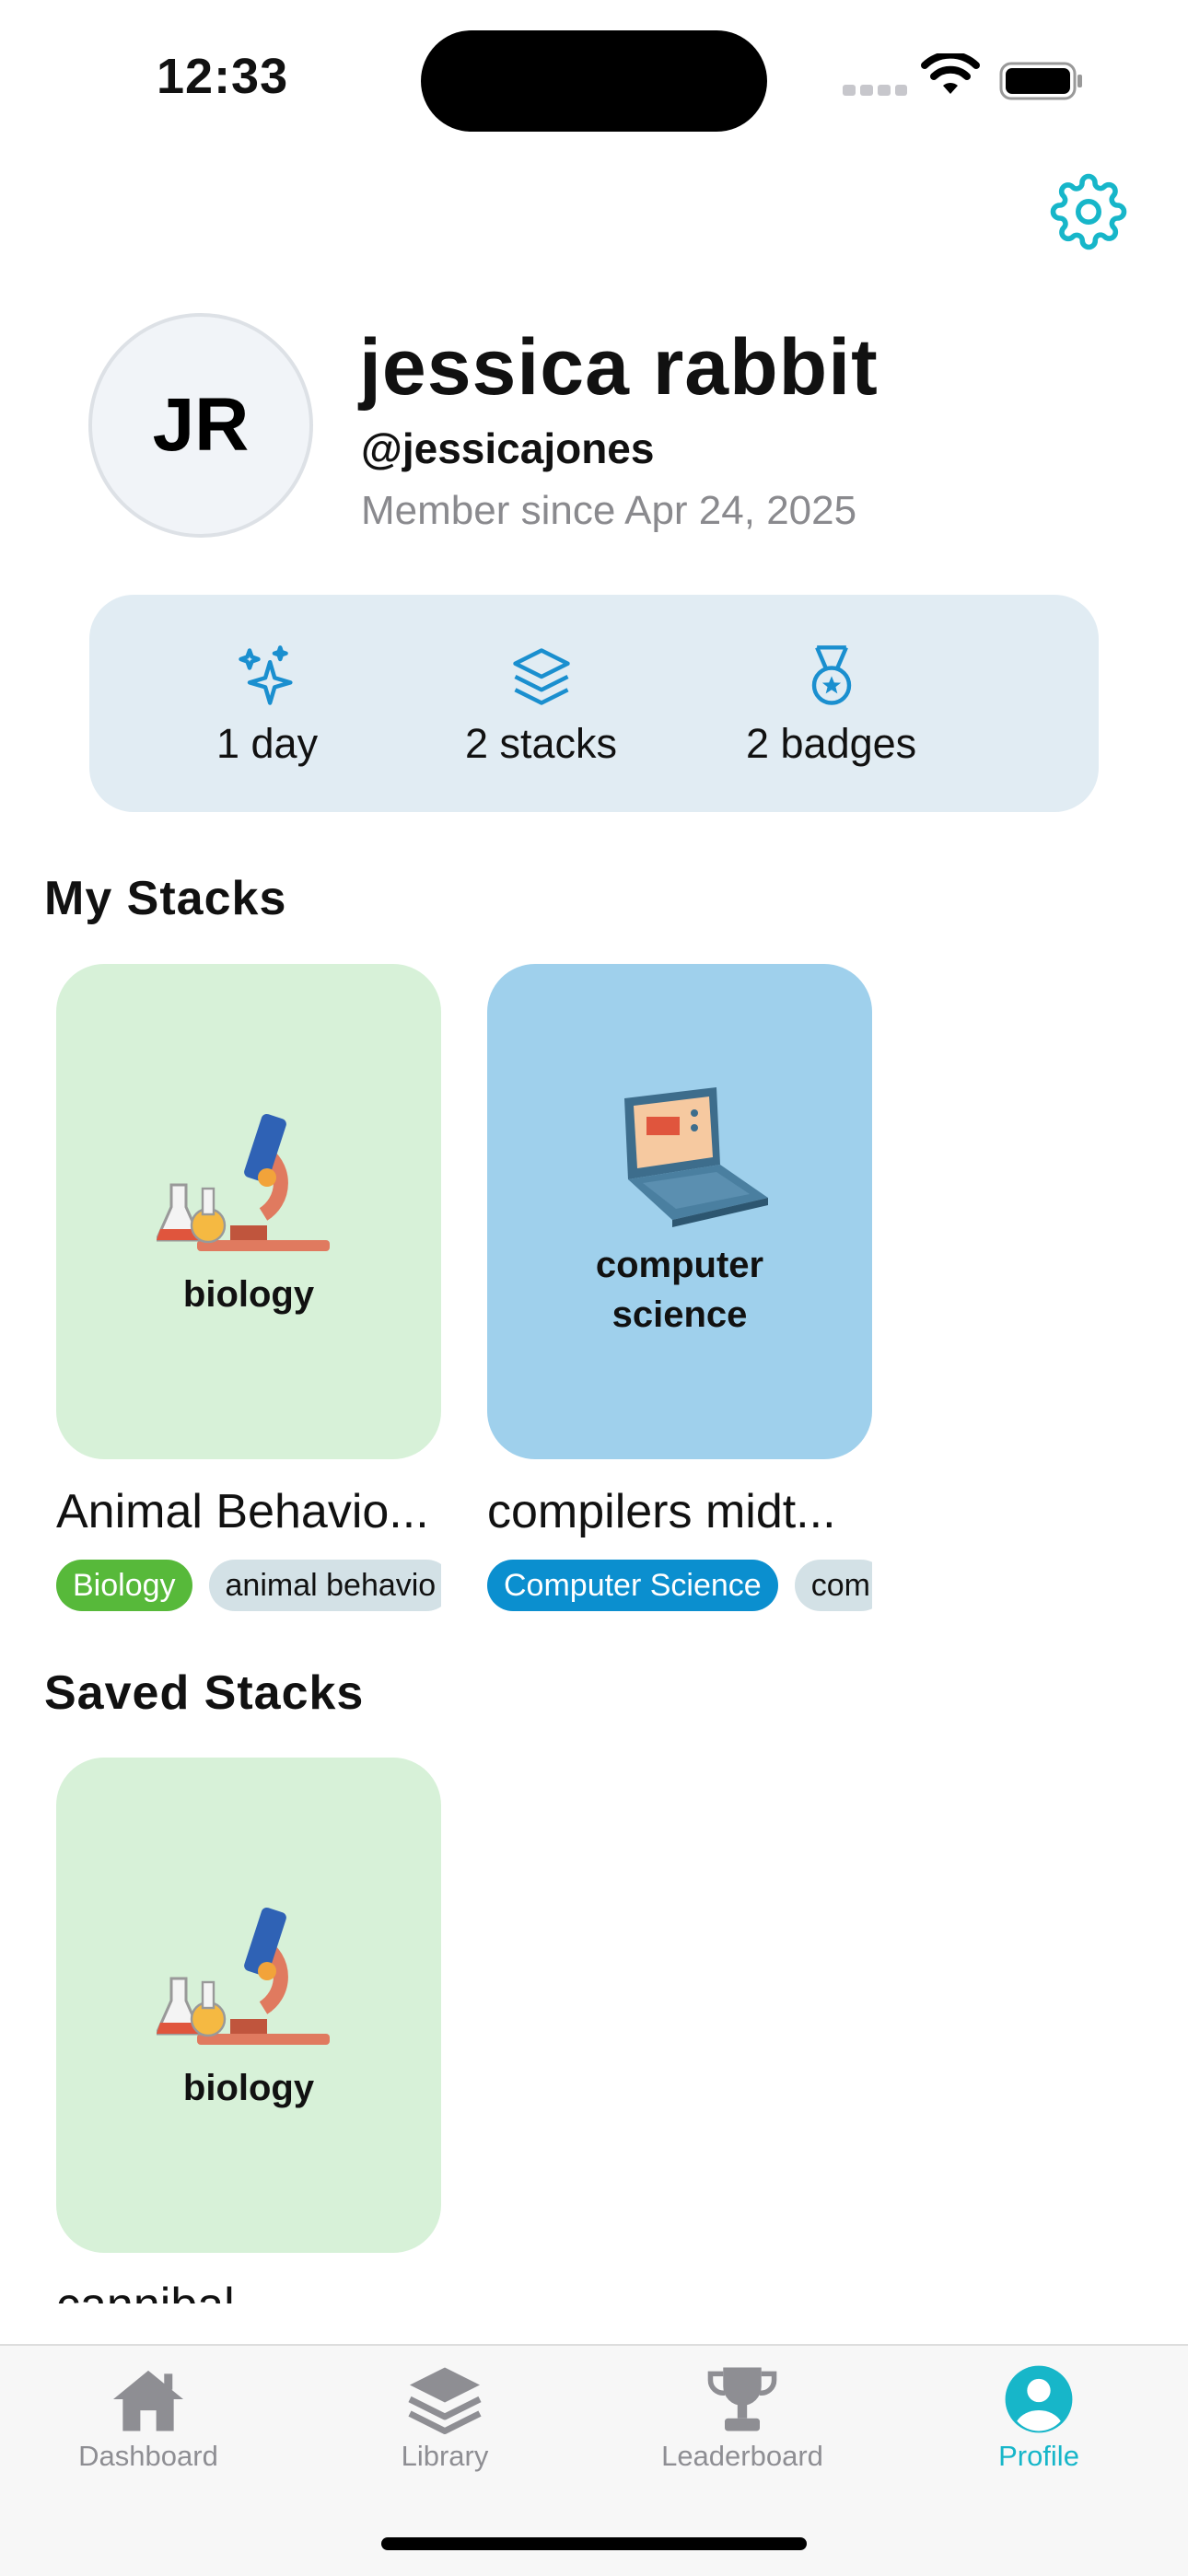 The width and height of the screenshot is (1188, 2576). I want to click on avatar-initials: JR, so click(201, 425).